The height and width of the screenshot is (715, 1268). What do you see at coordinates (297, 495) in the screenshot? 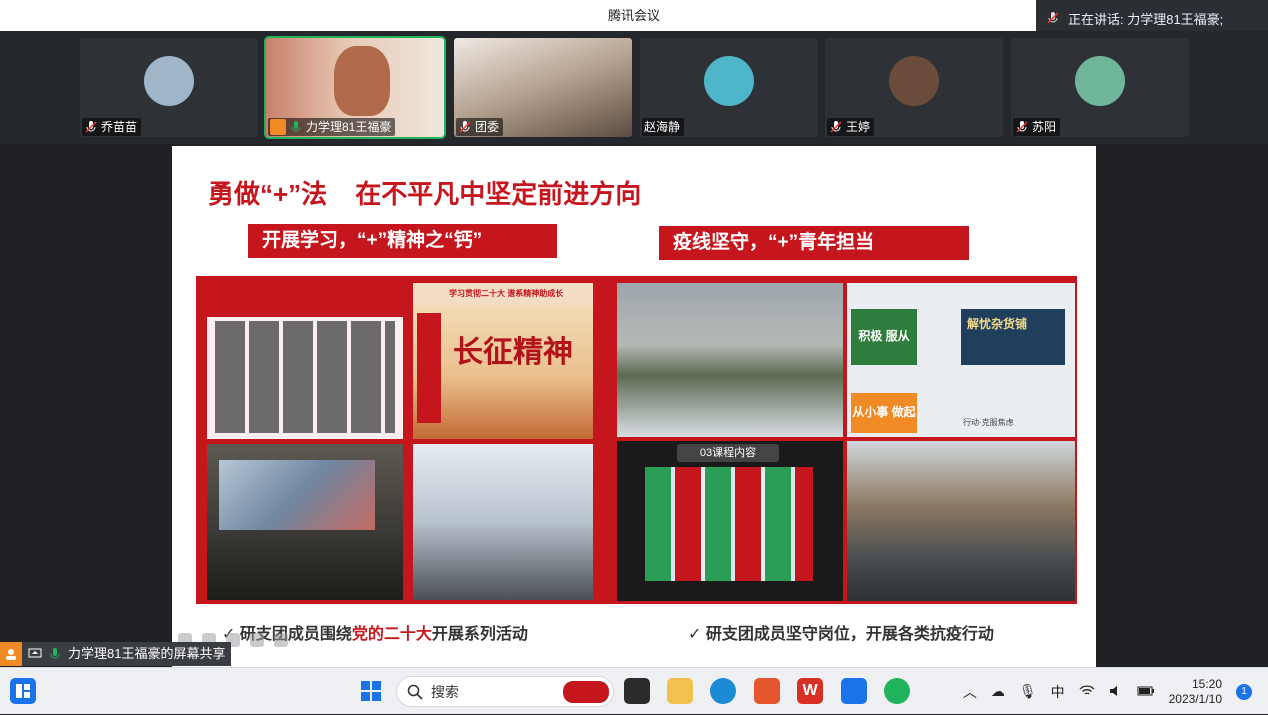
I see `projector-screen` at bounding box center [297, 495].